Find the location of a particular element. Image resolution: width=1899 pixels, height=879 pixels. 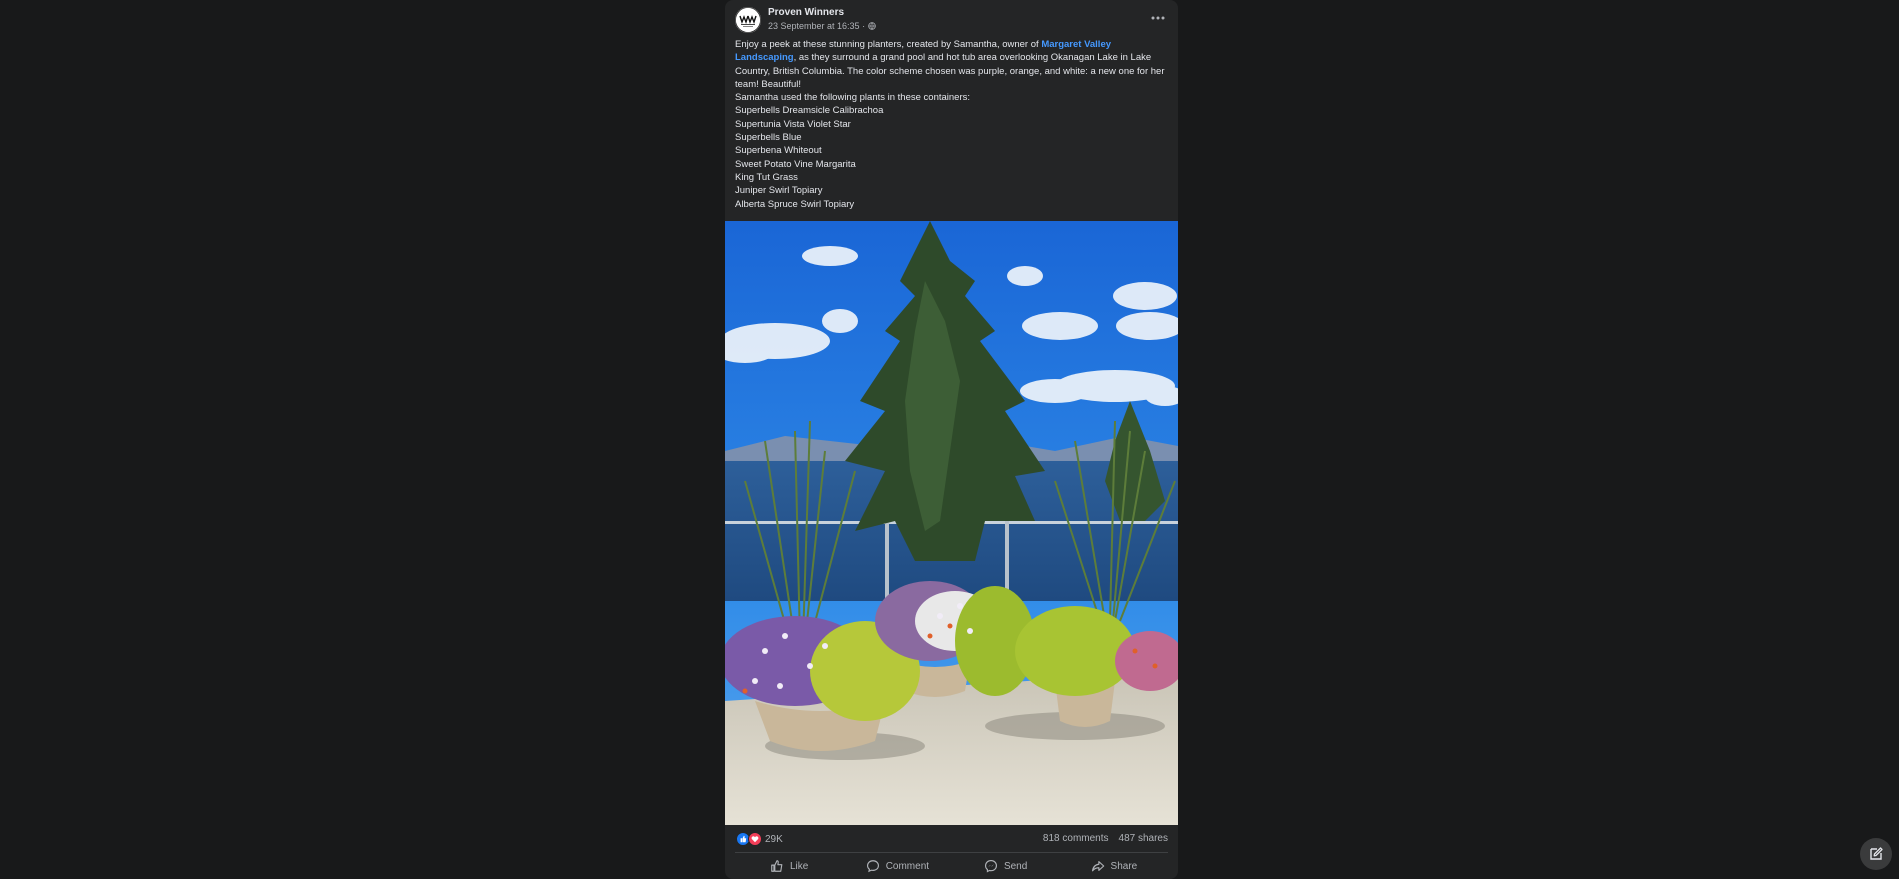

comment-label: Comment is located at coordinates (907, 866).